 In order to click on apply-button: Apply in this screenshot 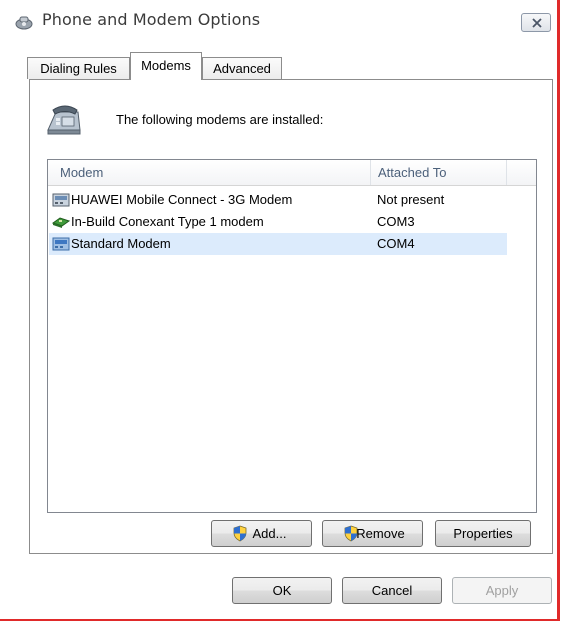, I will do `click(502, 590)`.